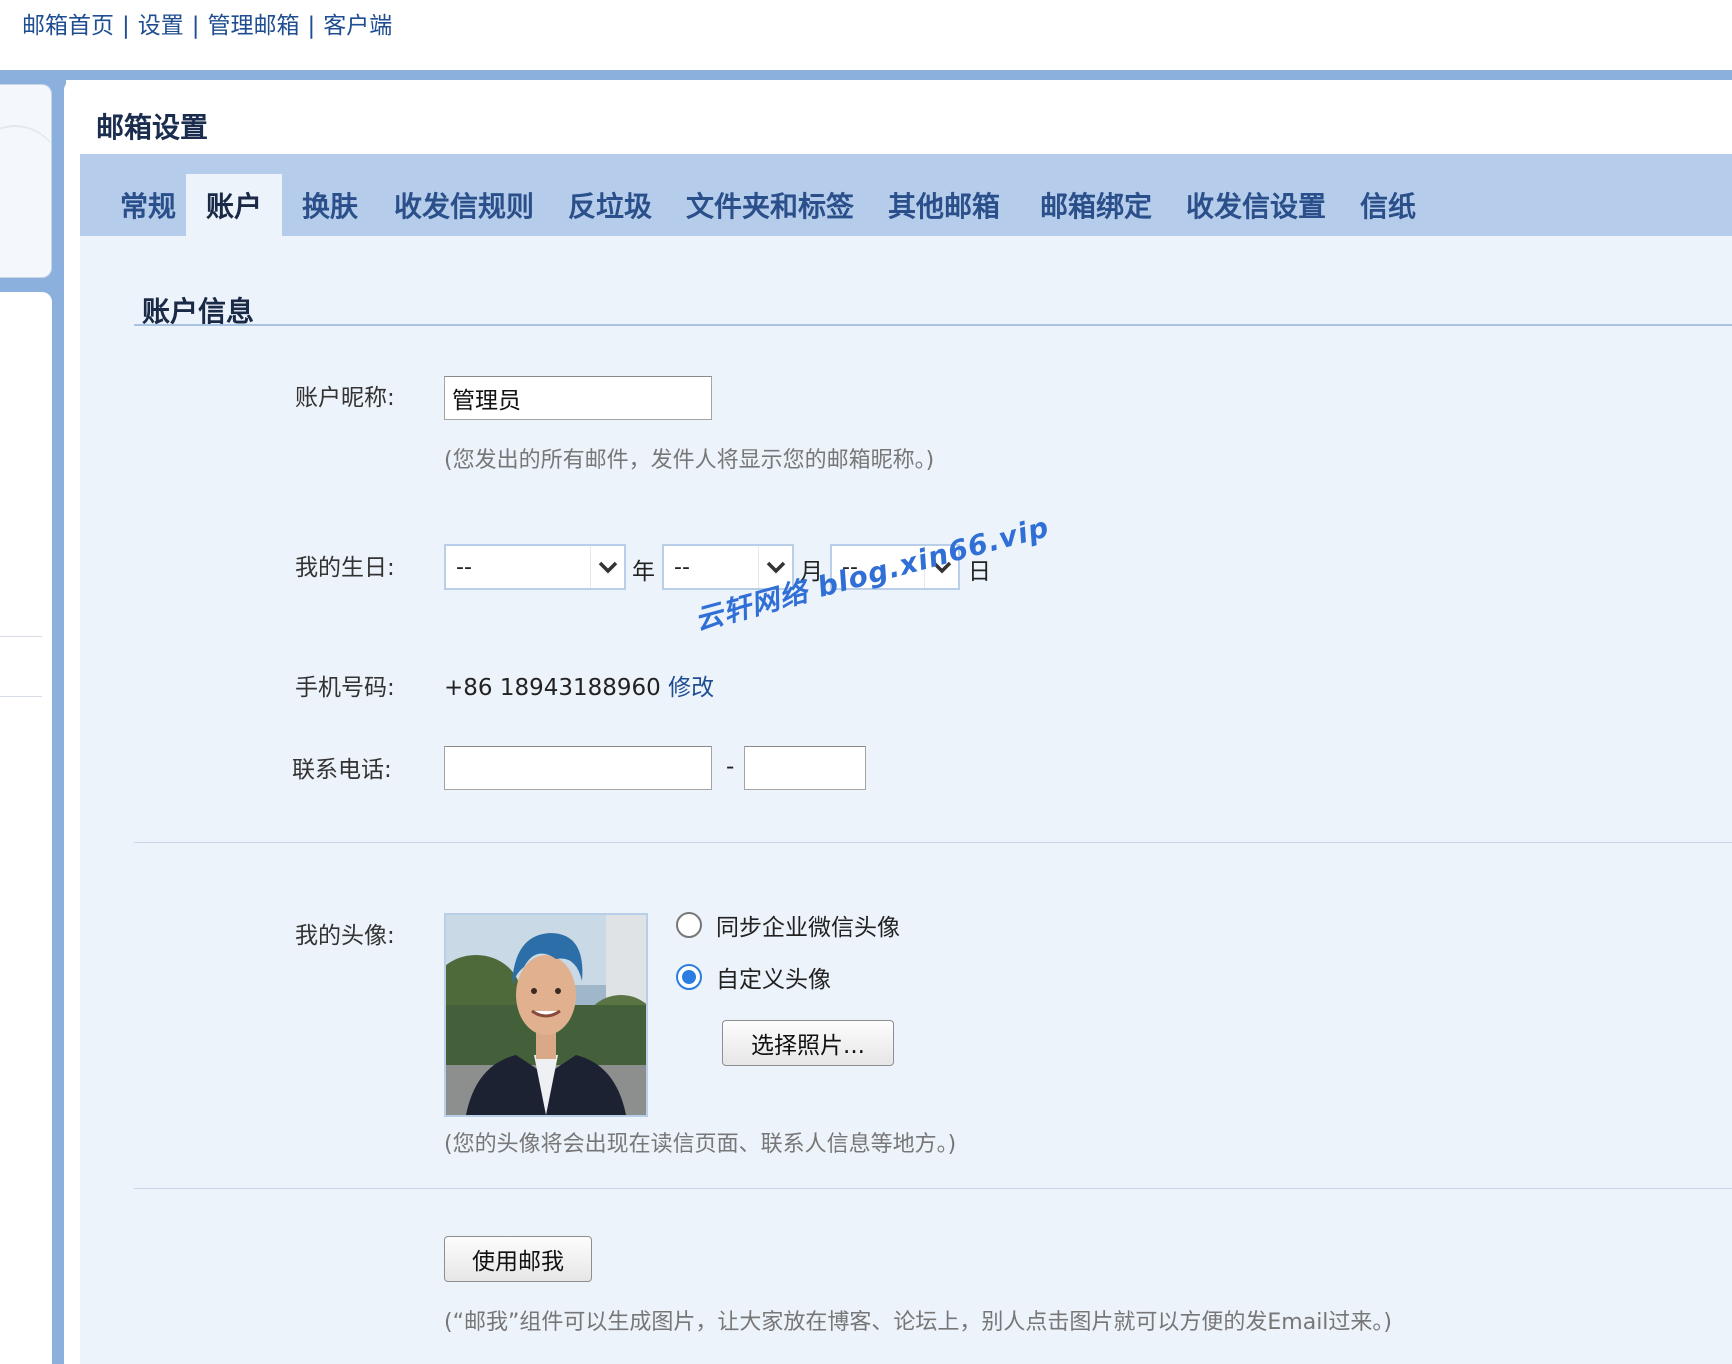  Describe the element at coordinates (866, 75) in the screenshot. I see `header-divider-bar` at that location.